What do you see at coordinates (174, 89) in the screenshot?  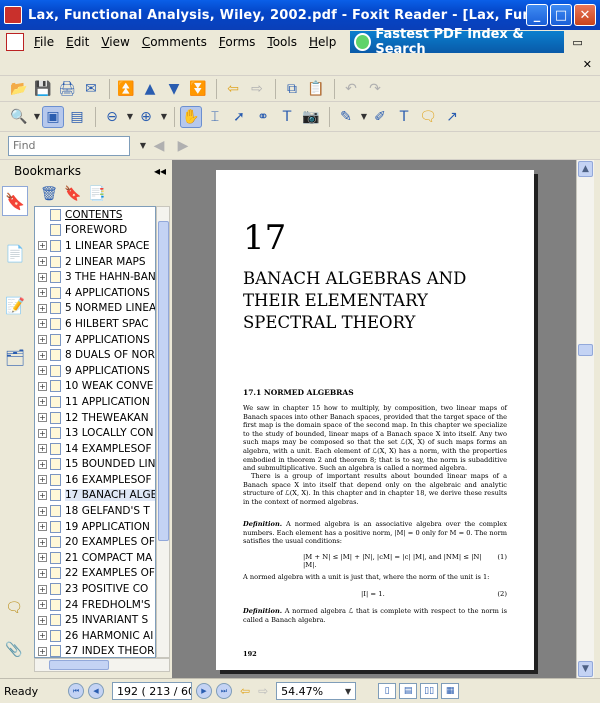 I see `next-page-icon: ▼` at bounding box center [174, 89].